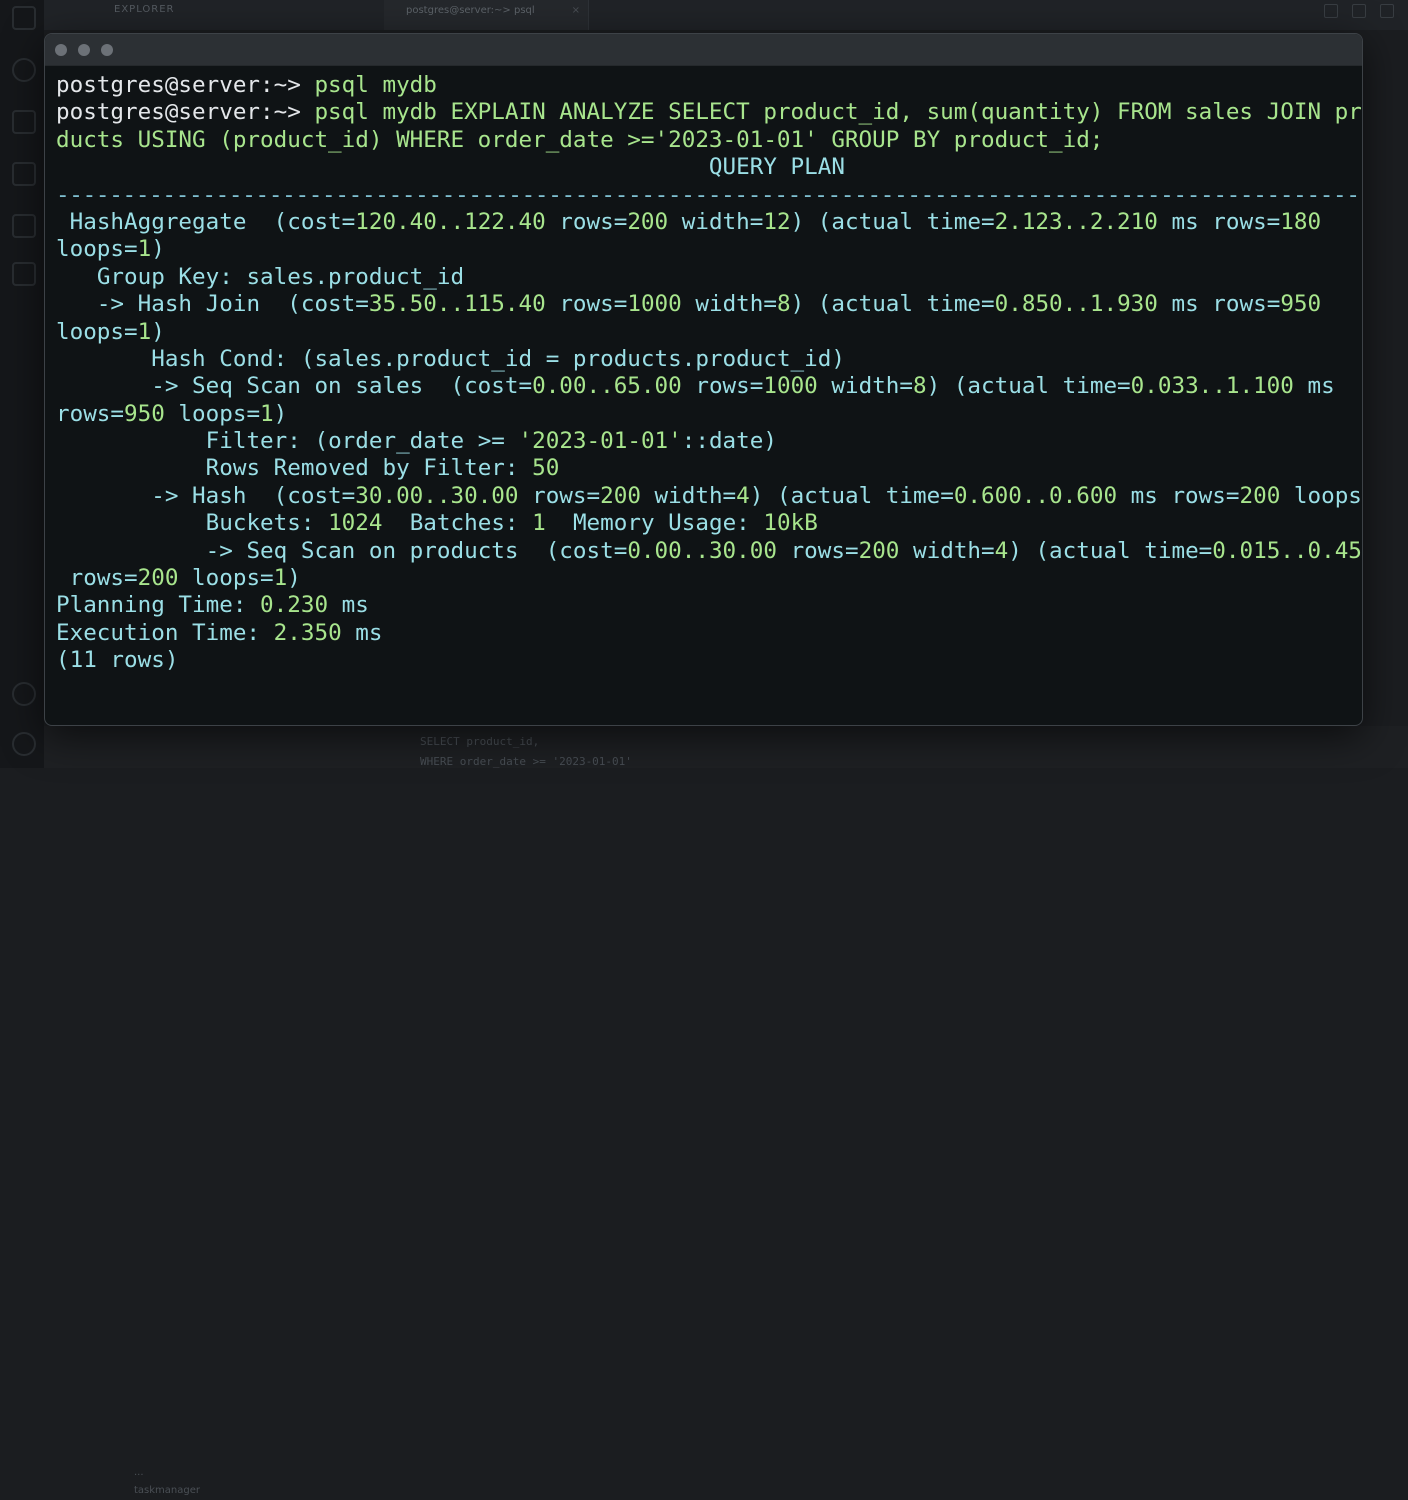 This screenshot has height=1500, width=1408. What do you see at coordinates (375, 85) in the screenshot?
I see `terminal-text-segment: psql mydb` at bounding box center [375, 85].